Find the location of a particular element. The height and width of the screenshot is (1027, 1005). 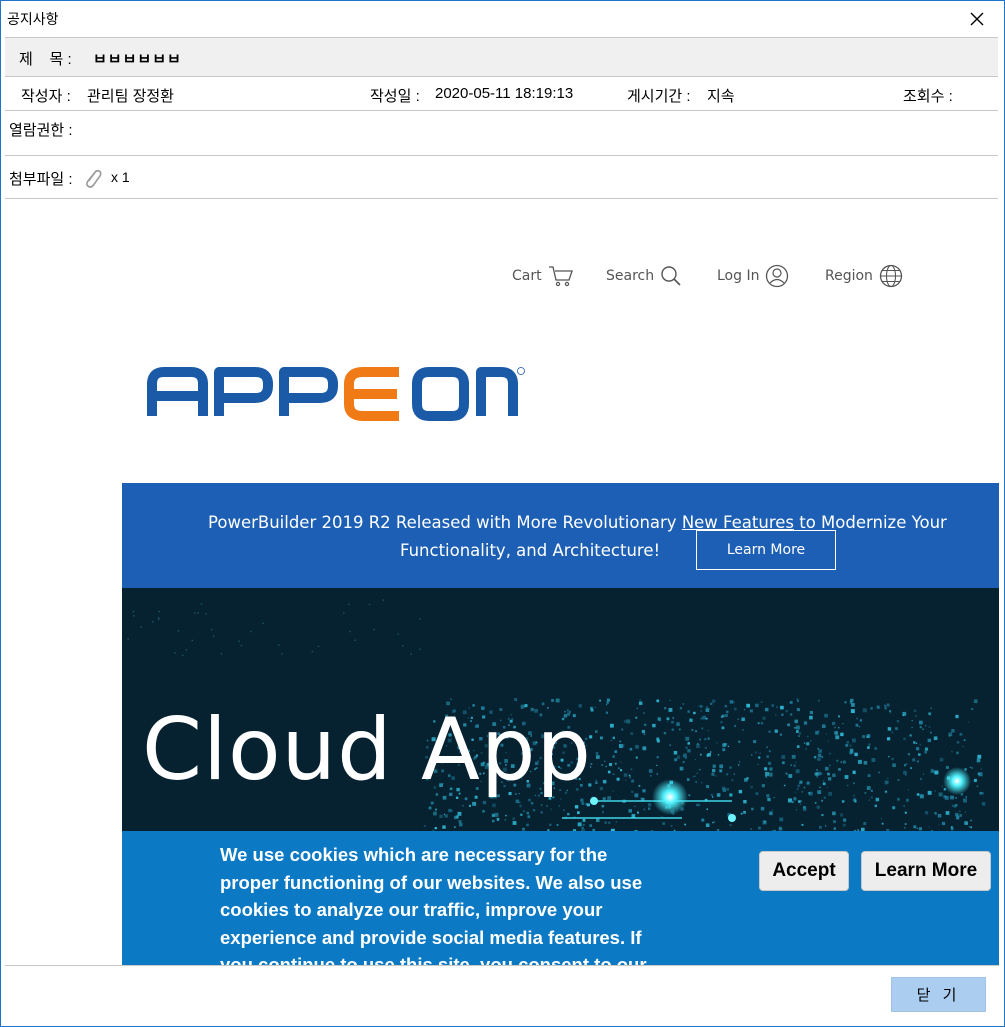

window-title: 공지사항 is located at coordinates (33, 19).